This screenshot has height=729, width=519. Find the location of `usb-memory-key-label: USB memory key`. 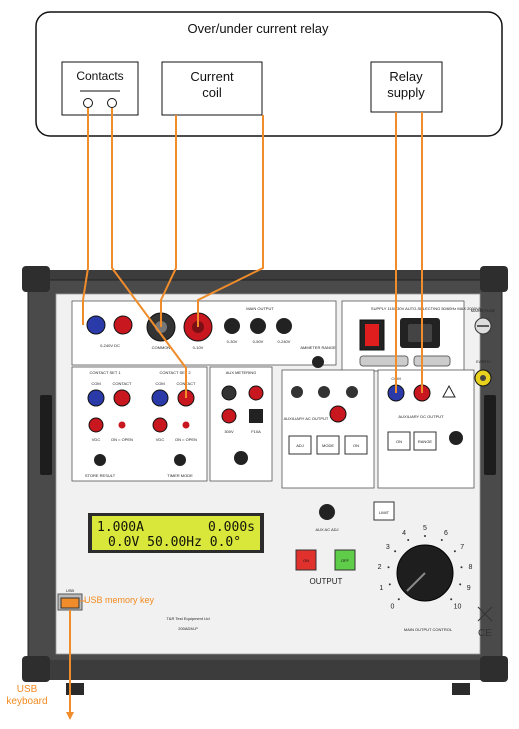

usb-memory-key-label: USB memory key is located at coordinates (119, 600).